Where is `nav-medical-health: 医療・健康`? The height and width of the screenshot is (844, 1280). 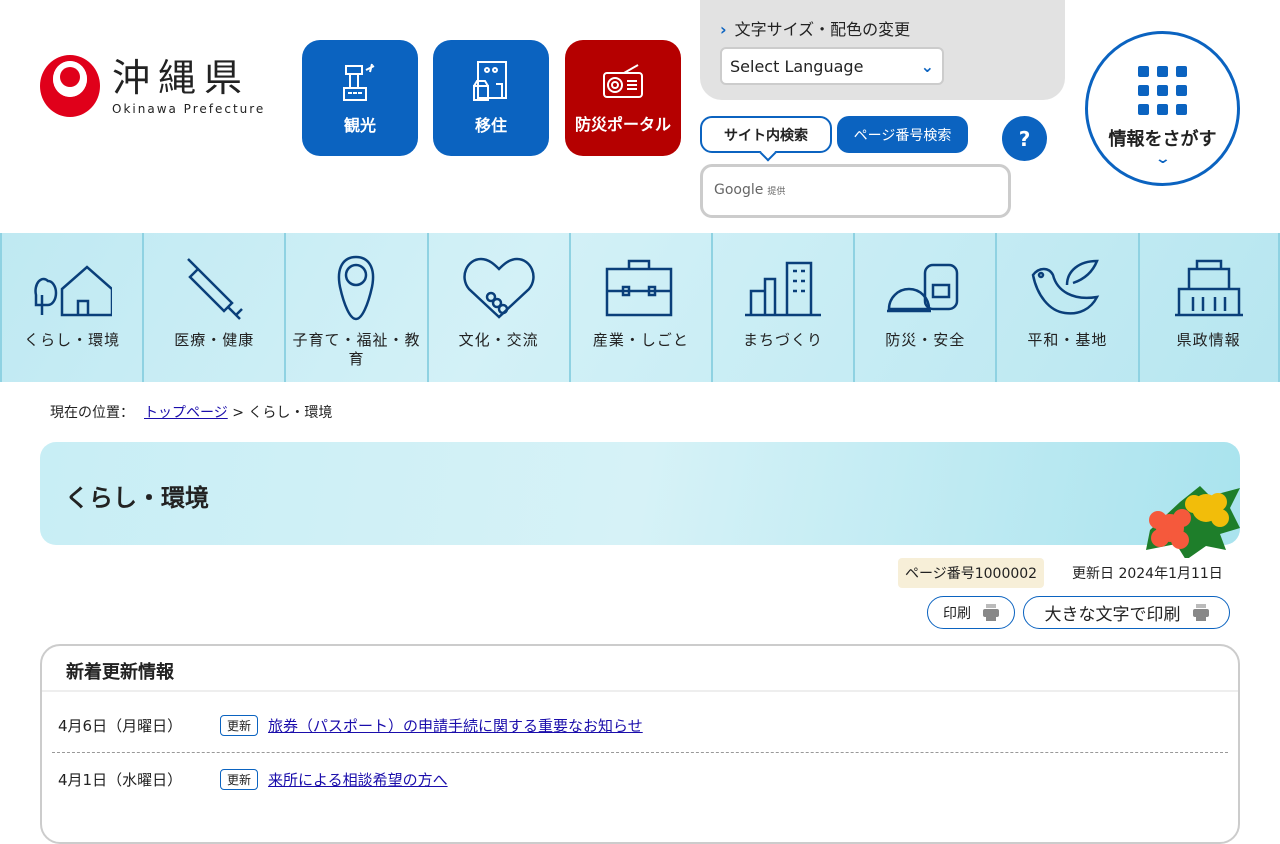
nav-medical-health: 医療・健康 is located at coordinates (213, 307).